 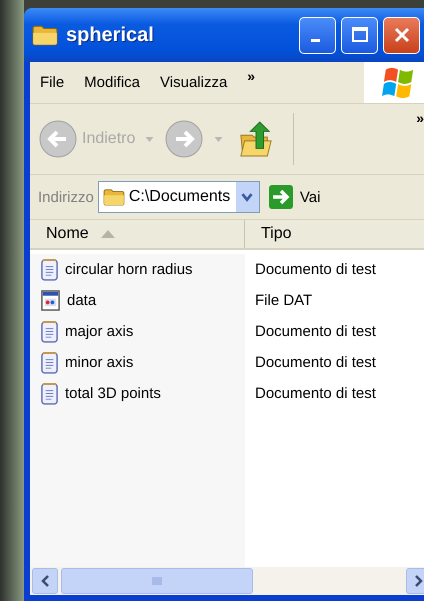 What do you see at coordinates (112, 82) in the screenshot?
I see `menu-item: Modifica` at bounding box center [112, 82].